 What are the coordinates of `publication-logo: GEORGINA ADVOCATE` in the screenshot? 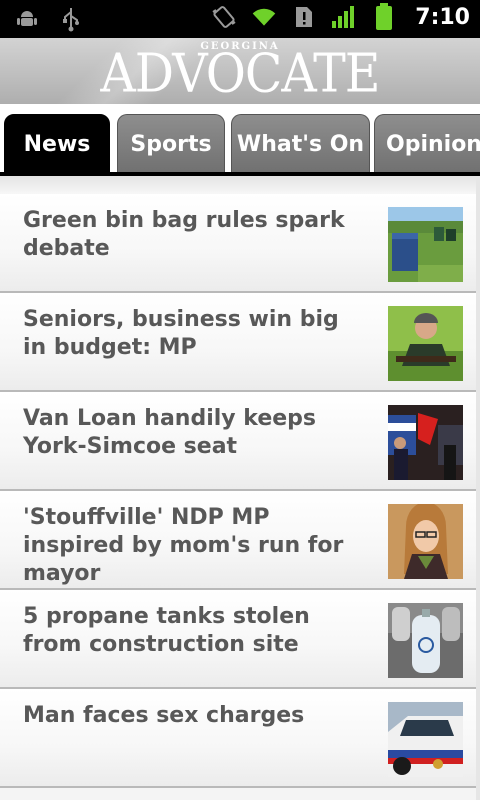 It's located at (240, 71).